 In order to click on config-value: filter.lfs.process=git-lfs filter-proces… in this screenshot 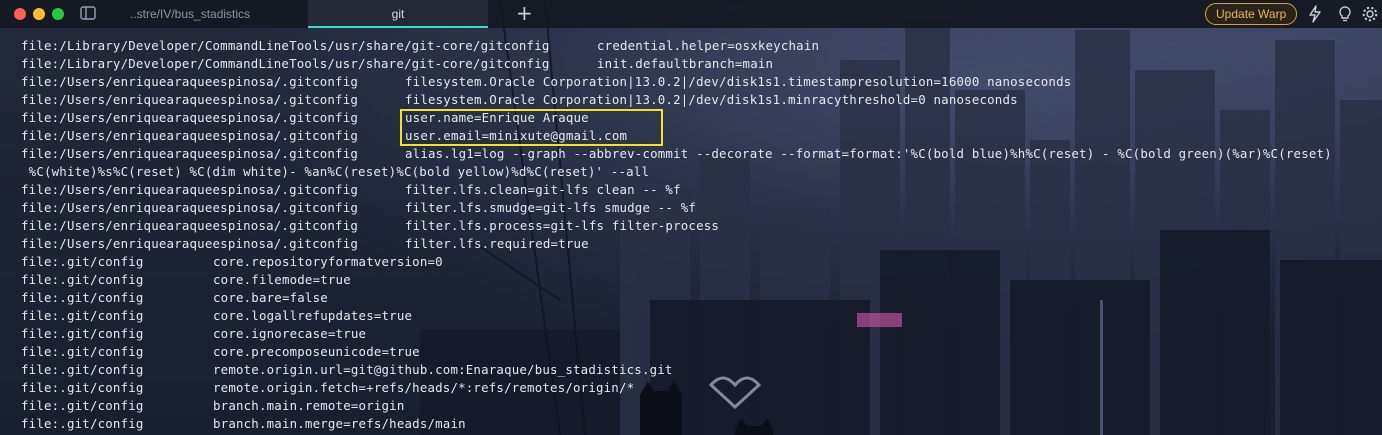, I will do `click(562, 225)`.